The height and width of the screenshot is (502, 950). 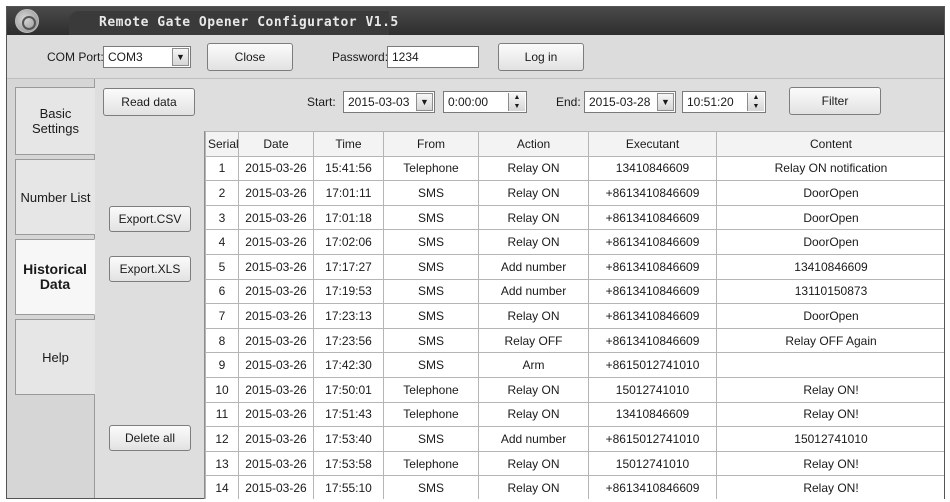 I want to click on table-cell: 17:53:58, so click(x=348, y=463).